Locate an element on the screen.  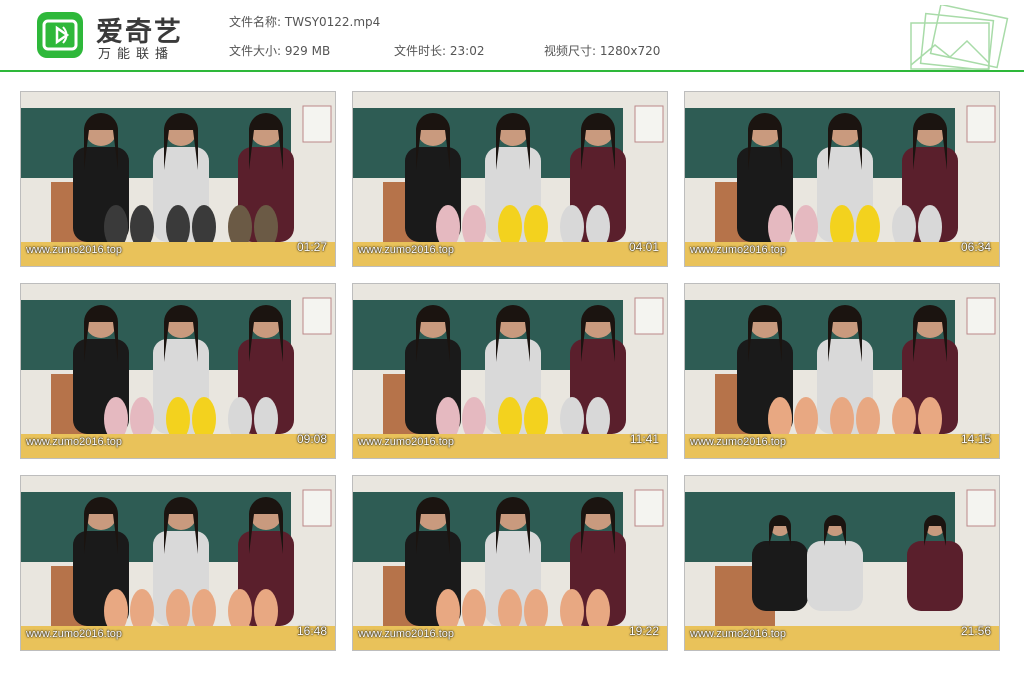
video-resolution-label: 视频尺寸: is located at coordinates (570, 51).